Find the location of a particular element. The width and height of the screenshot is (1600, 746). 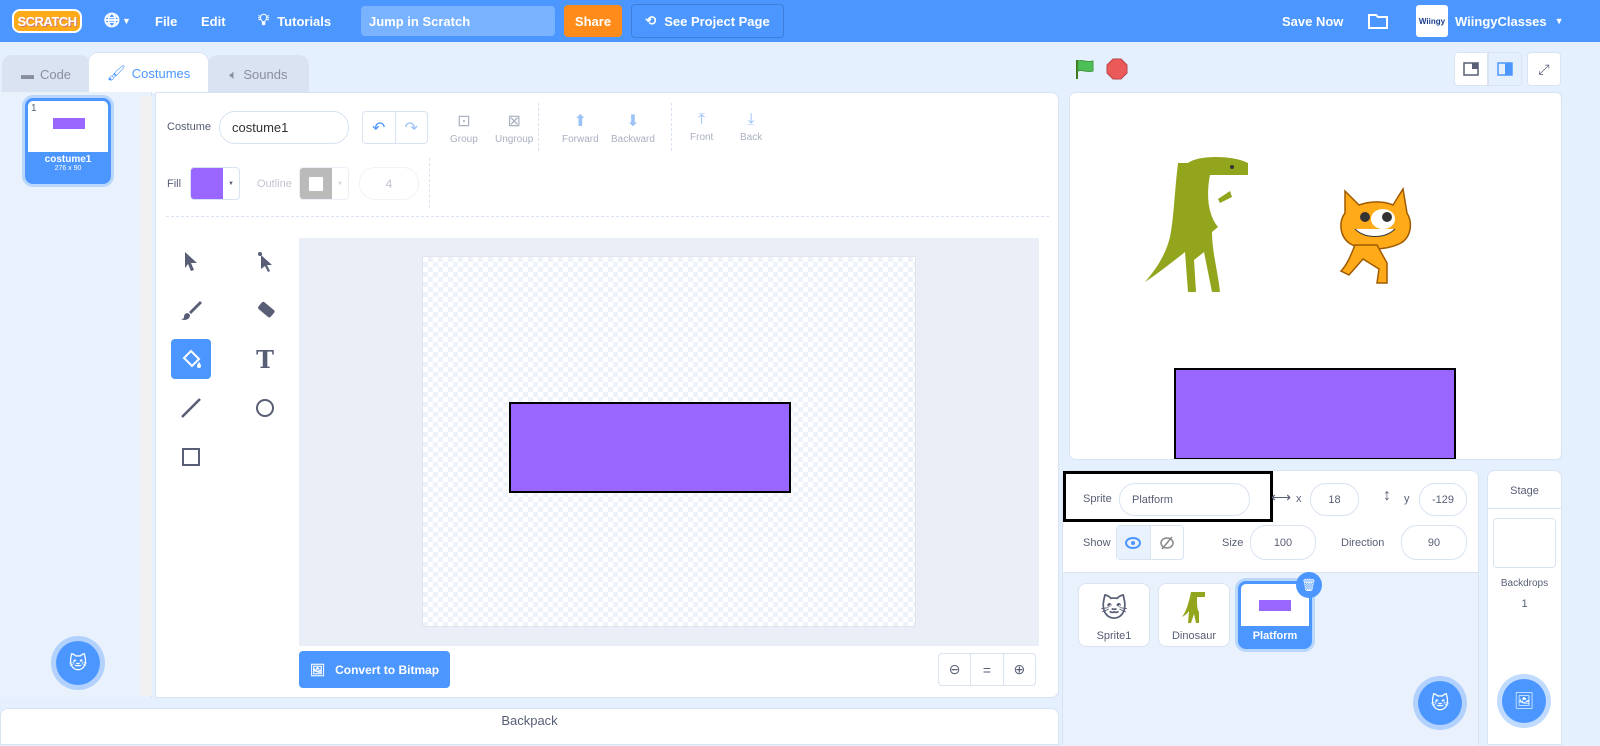

arrow-down-icon: ⬇ is located at coordinates (633, 121).